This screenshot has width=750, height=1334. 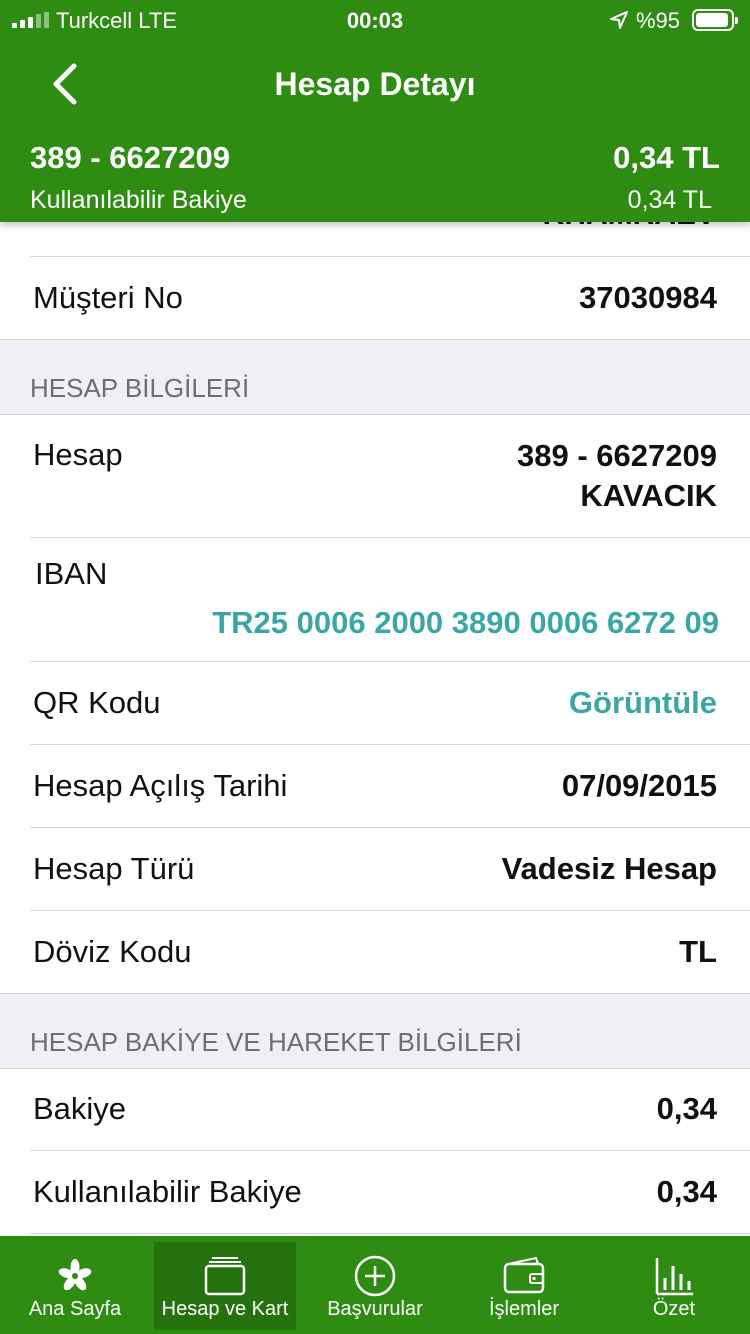 What do you see at coordinates (78, 454) in the screenshot?
I see `account-label: Hesap` at bounding box center [78, 454].